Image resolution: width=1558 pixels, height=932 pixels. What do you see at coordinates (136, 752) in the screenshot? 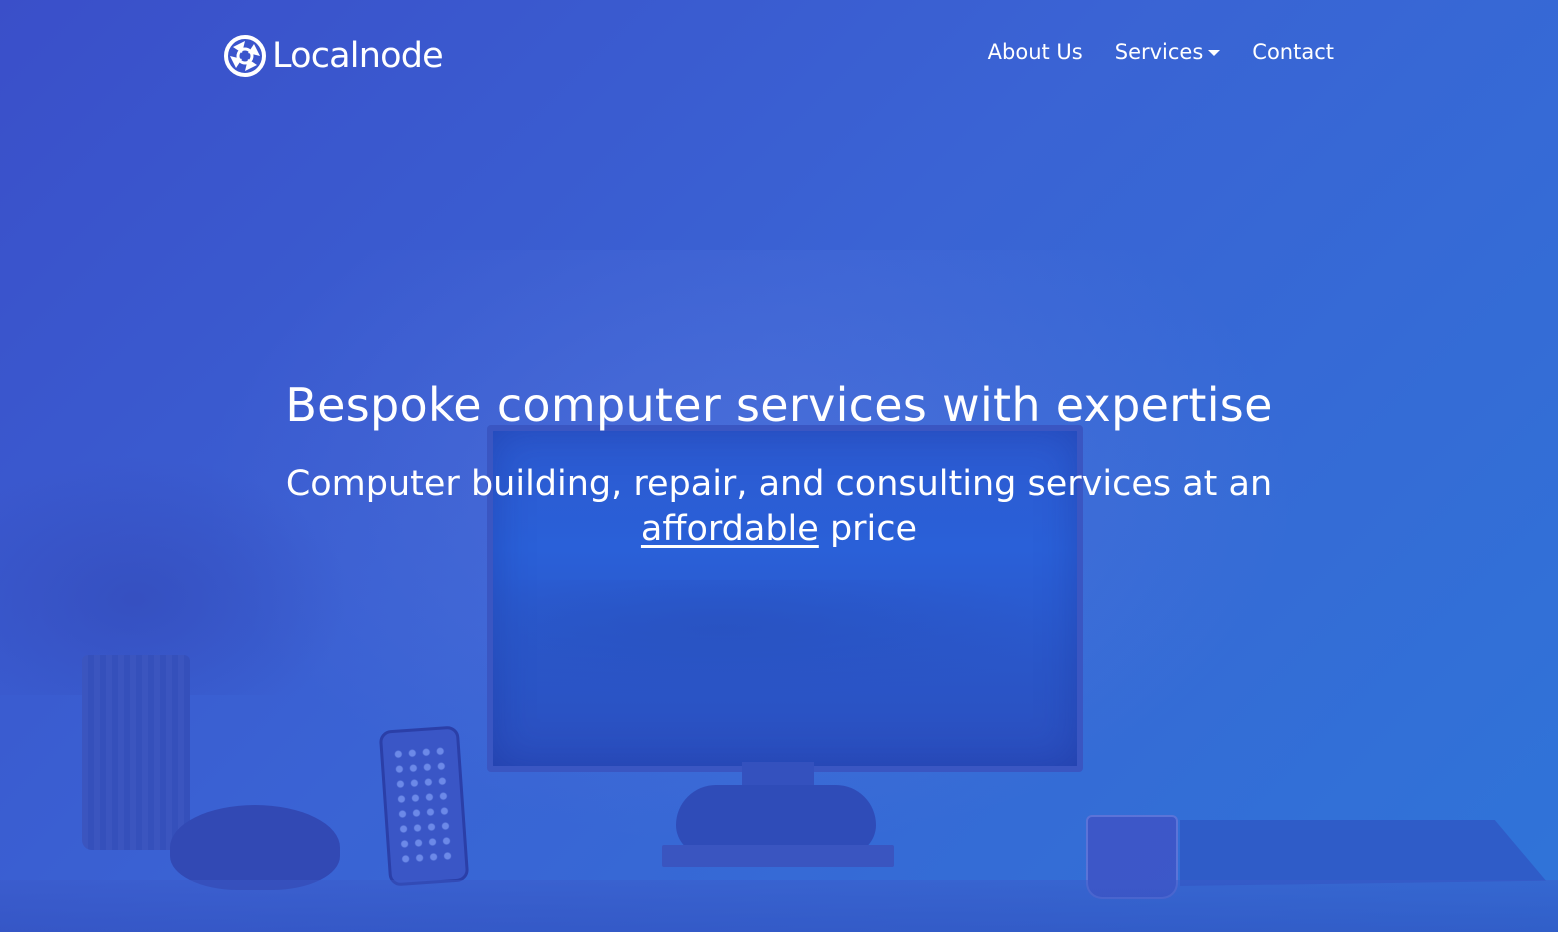
I see `vase-decor` at bounding box center [136, 752].